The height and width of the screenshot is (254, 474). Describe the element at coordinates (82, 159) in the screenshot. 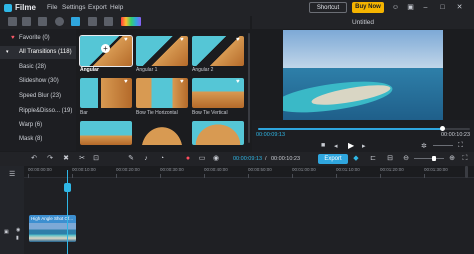

I see `split-icon: ✂` at that location.